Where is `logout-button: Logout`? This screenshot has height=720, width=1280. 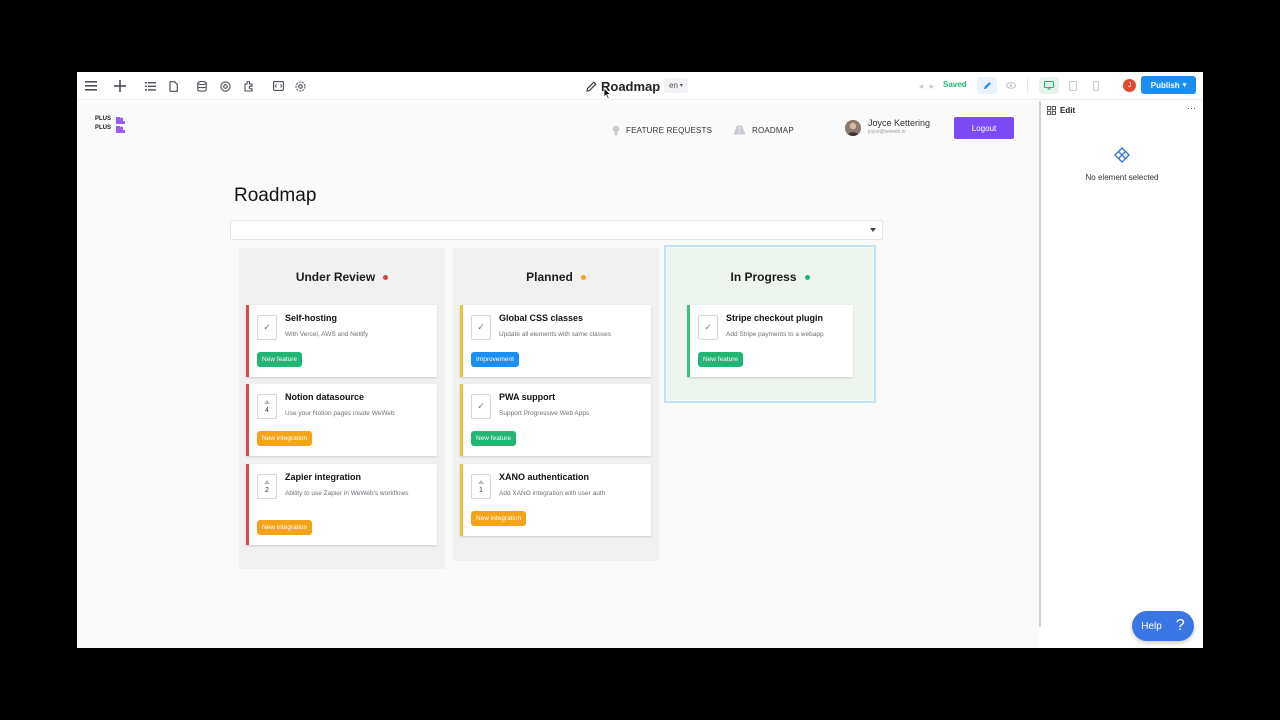 logout-button: Logout is located at coordinates (984, 128).